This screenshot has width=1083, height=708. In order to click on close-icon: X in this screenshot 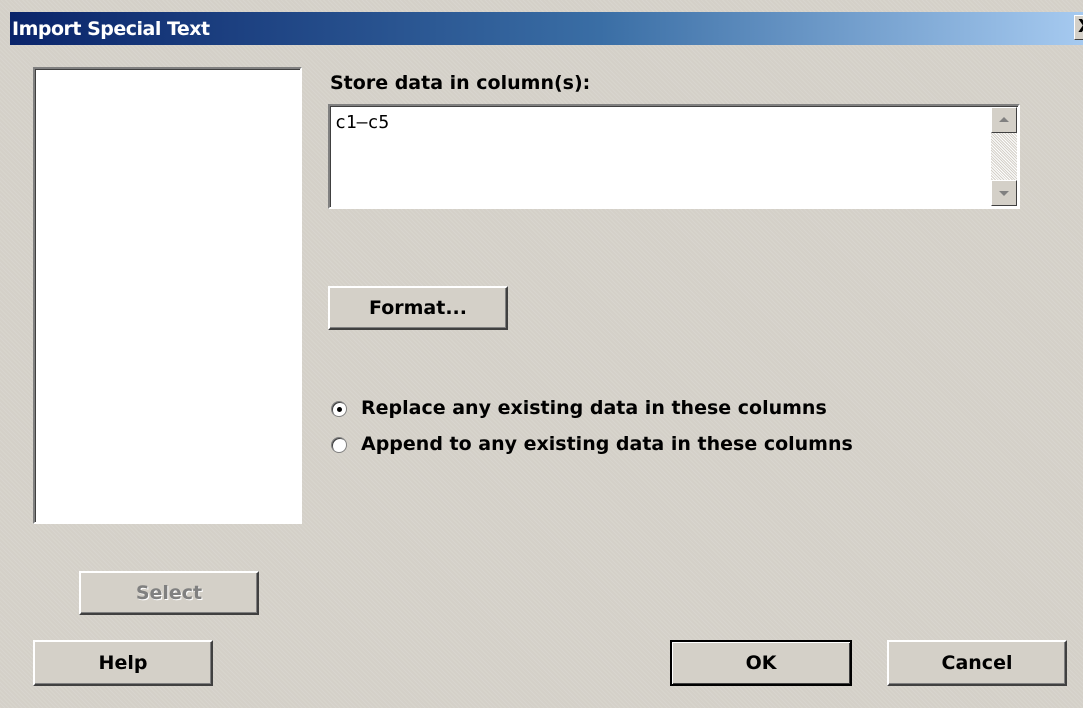, I will do `click(1080, 26)`.